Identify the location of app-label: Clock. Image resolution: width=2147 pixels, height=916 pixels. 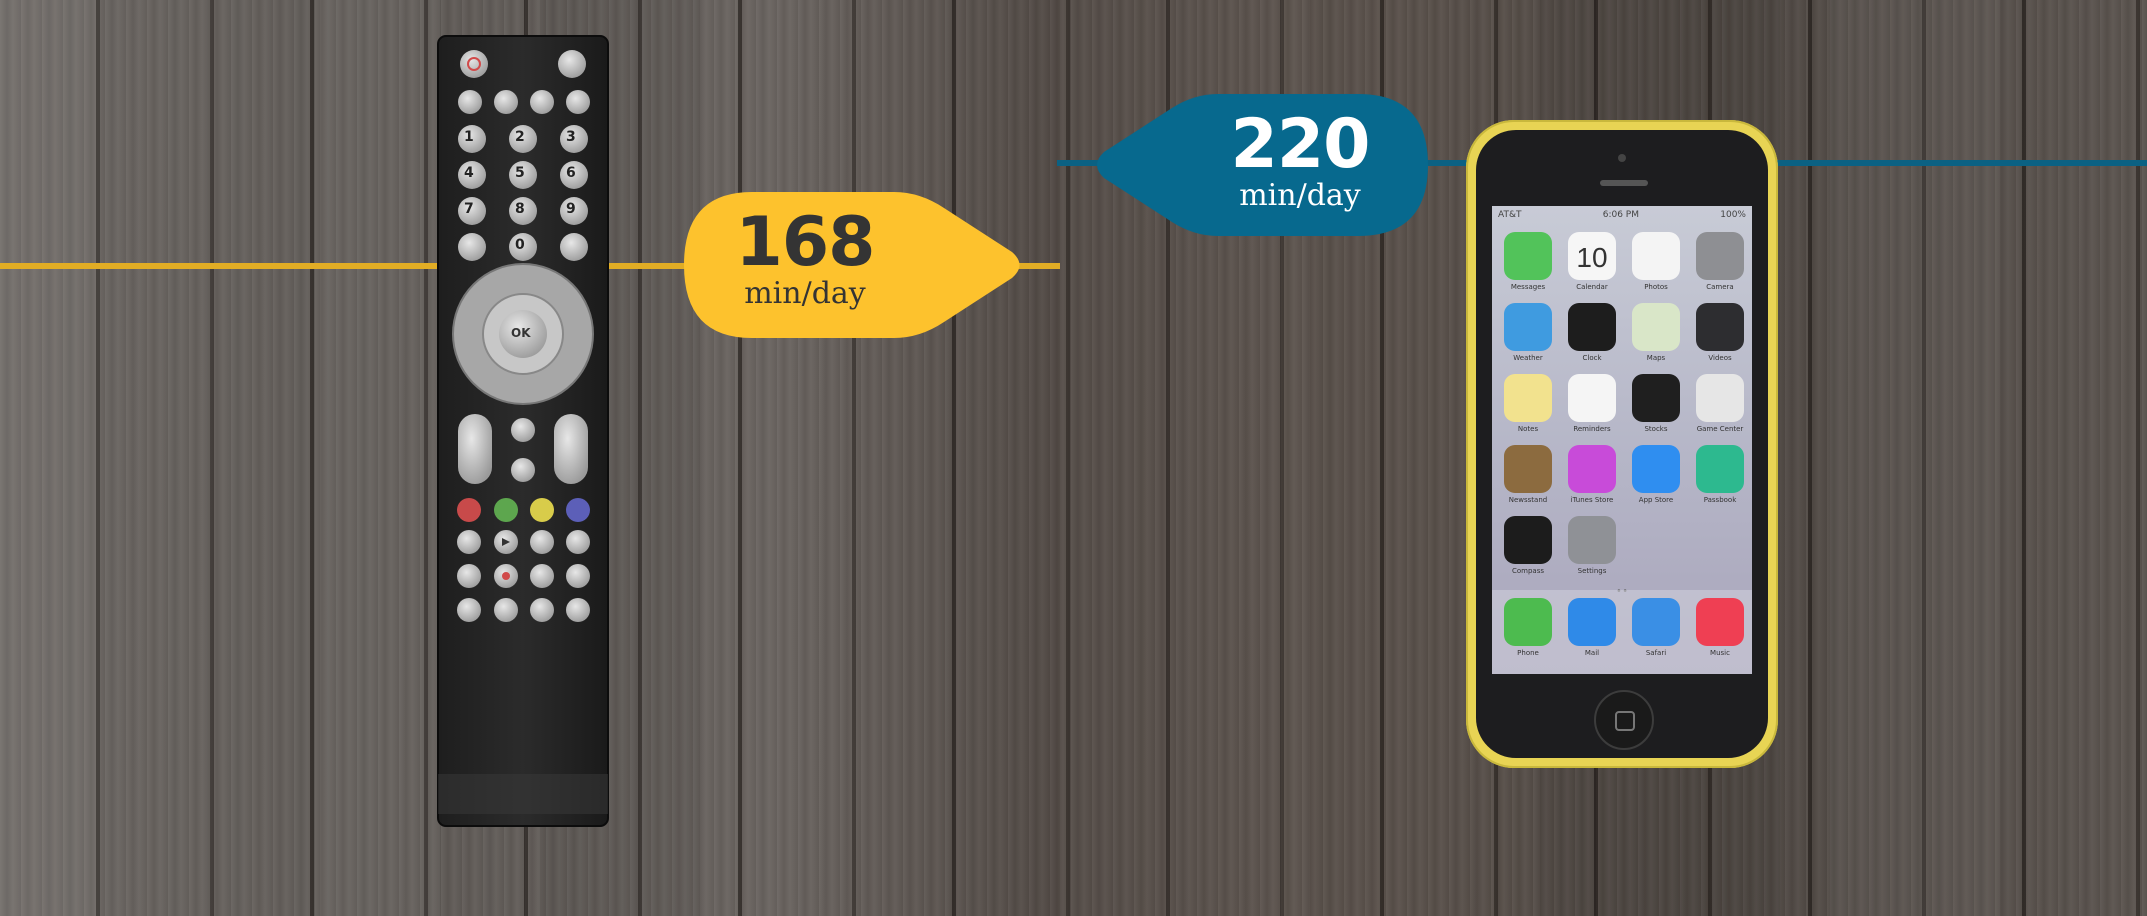
(1592, 358).